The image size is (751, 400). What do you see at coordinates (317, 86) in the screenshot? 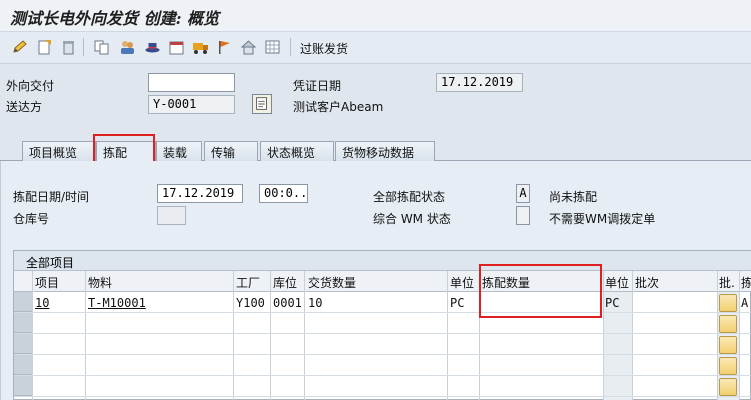
I see `document-date-label: 凭证日期` at bounding box center [317, 86].